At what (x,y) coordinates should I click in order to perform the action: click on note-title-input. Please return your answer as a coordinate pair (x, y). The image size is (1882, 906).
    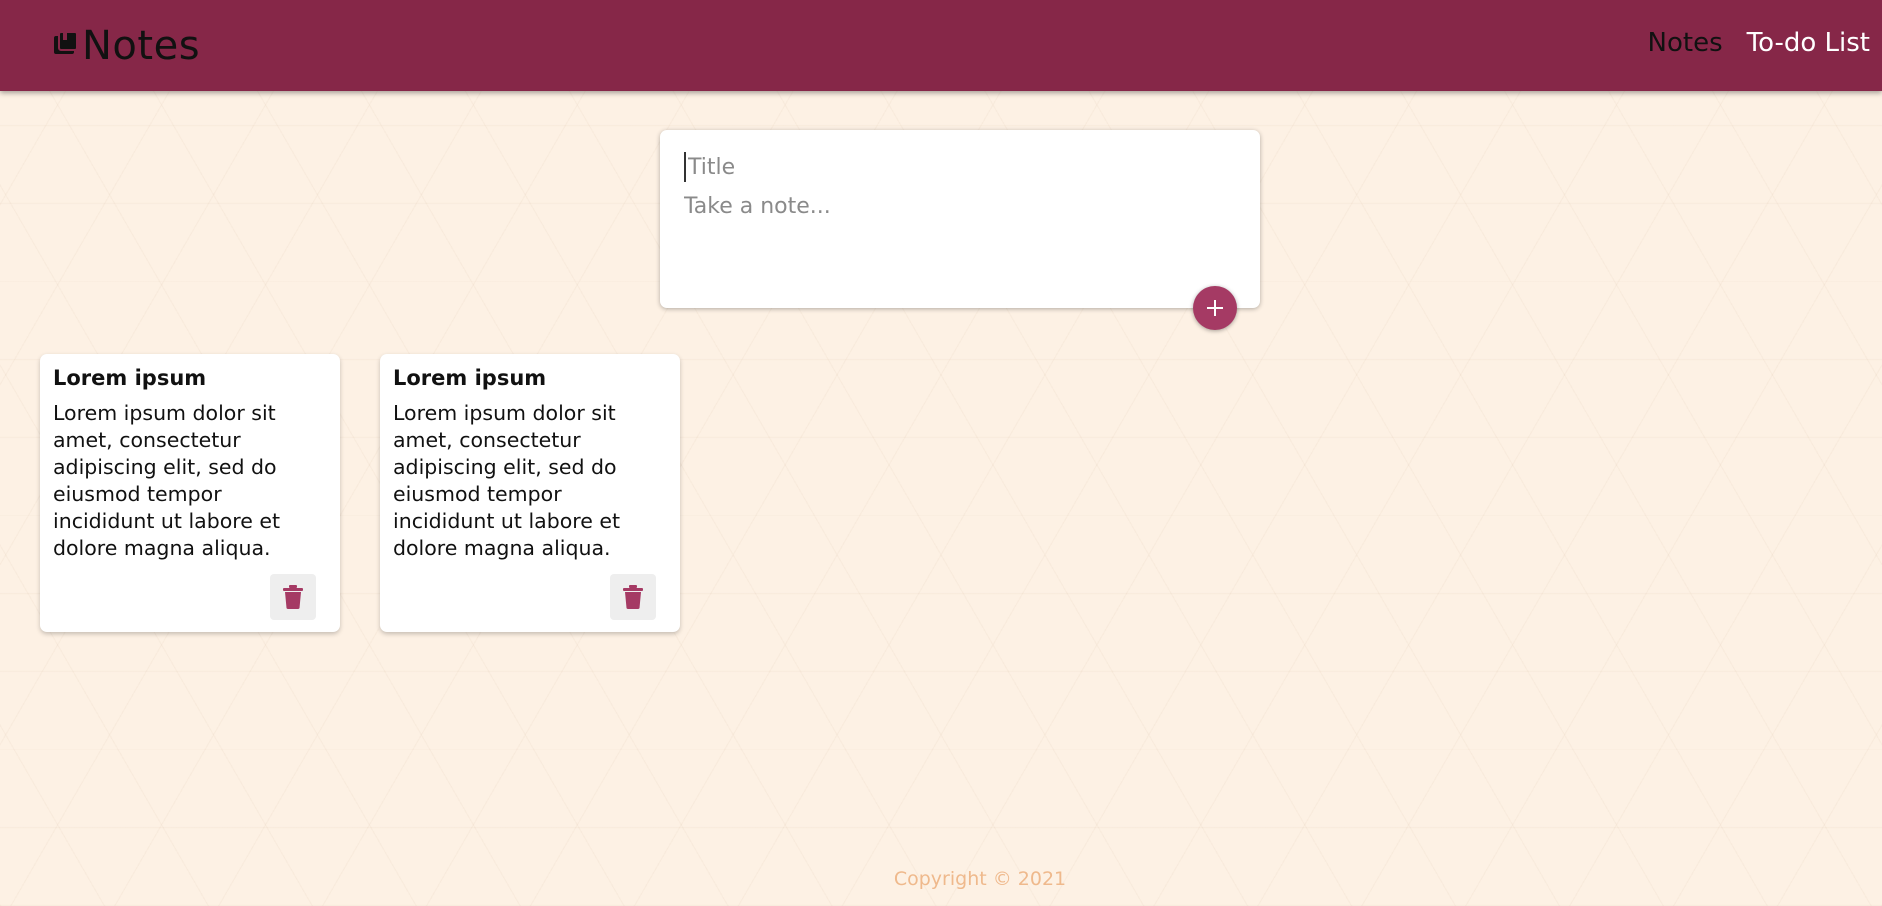
    Looking at the image, I should click on (961, 167).